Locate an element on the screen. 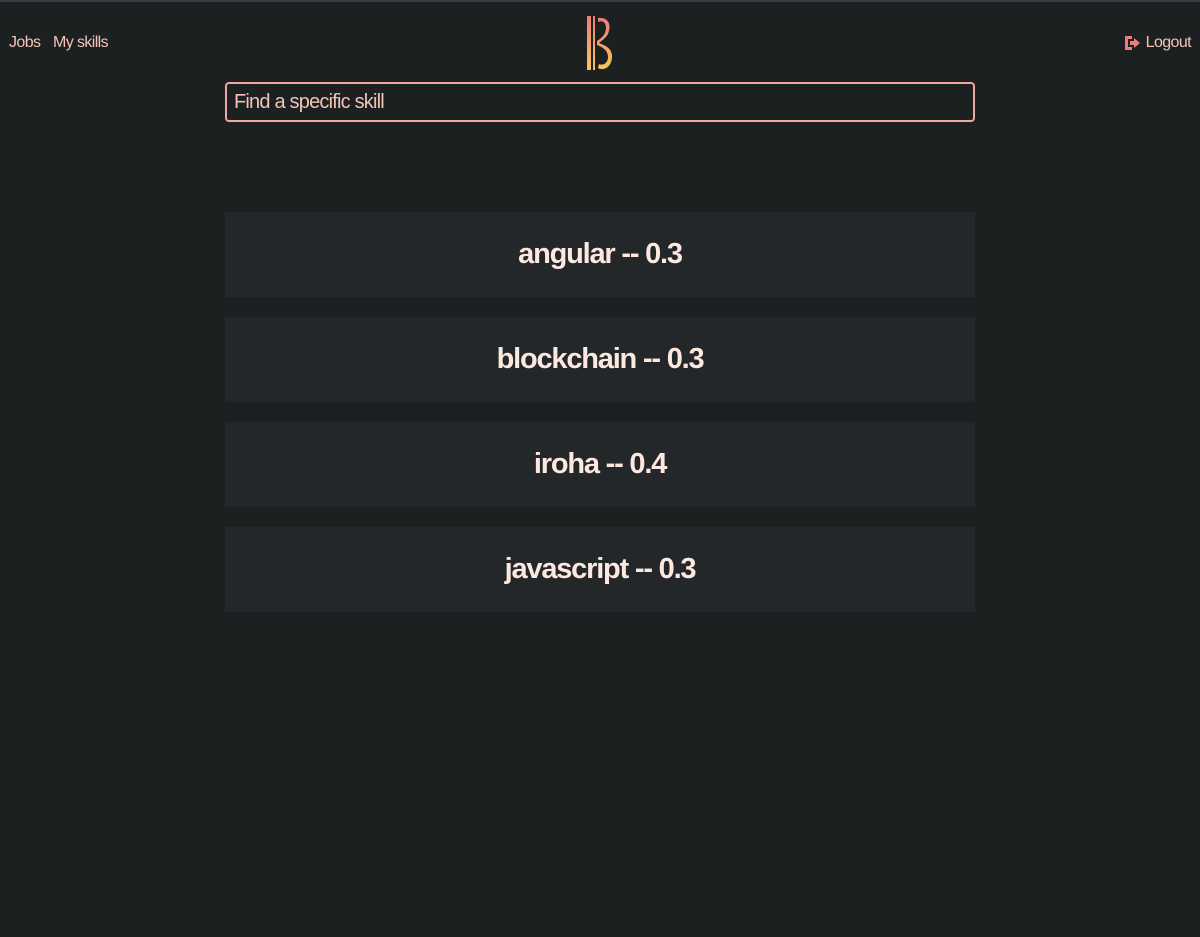  nav-my-skills-link: My skills is located at coordinates (81, 43).